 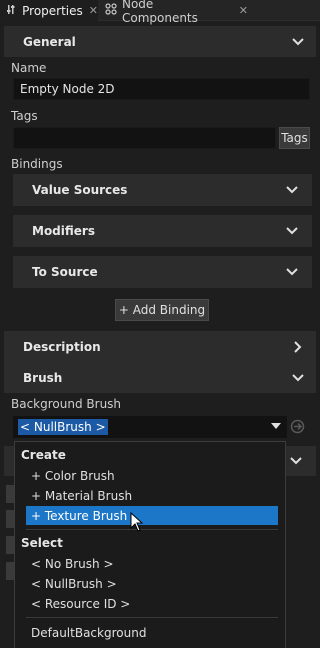 I want to click on tab-node-components-label: Node Components, so click(x=159, y=12).